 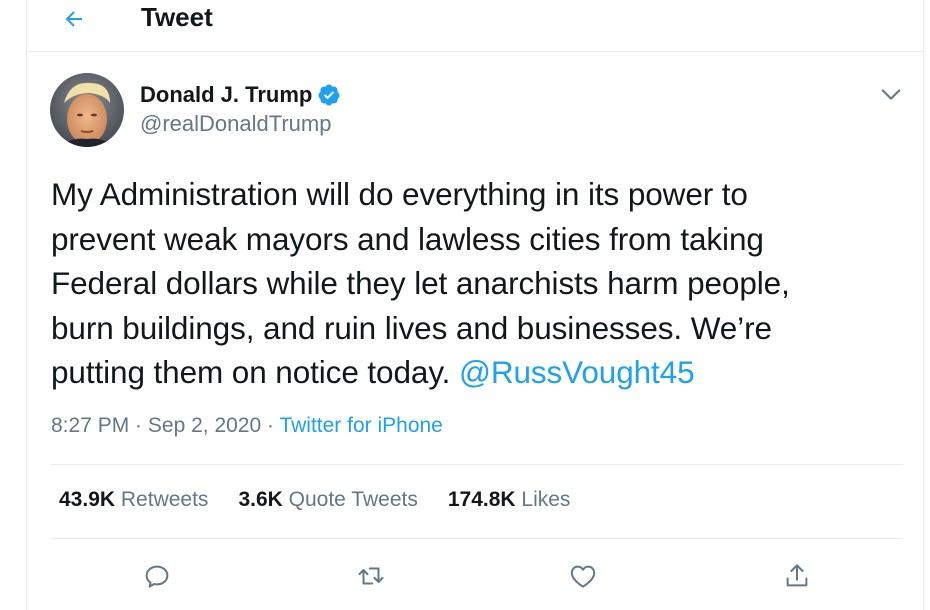 What do you see at coordinates (204, 425) in the screenshot?
I see `tweet-date: Sep 2, 2020` at bounding box center [204, 425].